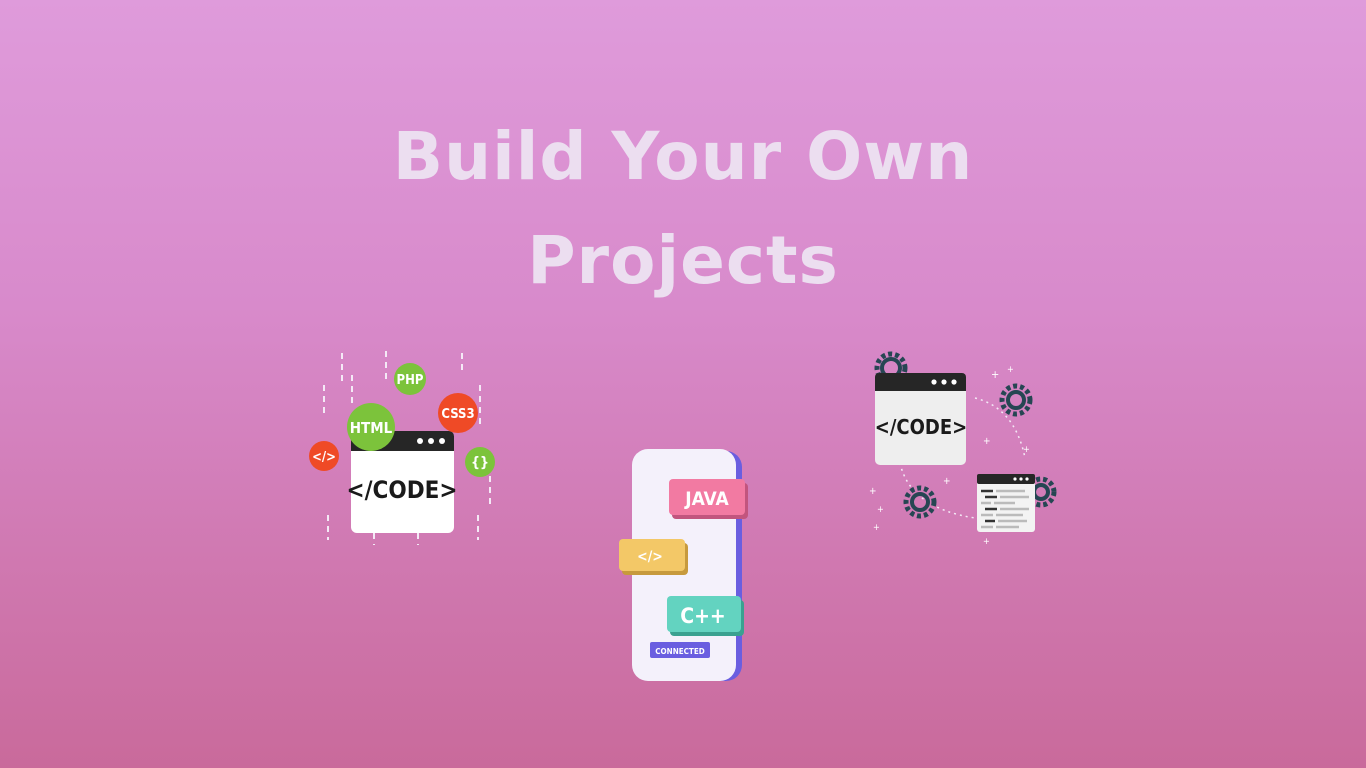 Image resolution: width=1366 pixels, height=768 pixels. I want to click on code-gears-illustration: + + + + + + + + + </CODE>, so click(963, 449).